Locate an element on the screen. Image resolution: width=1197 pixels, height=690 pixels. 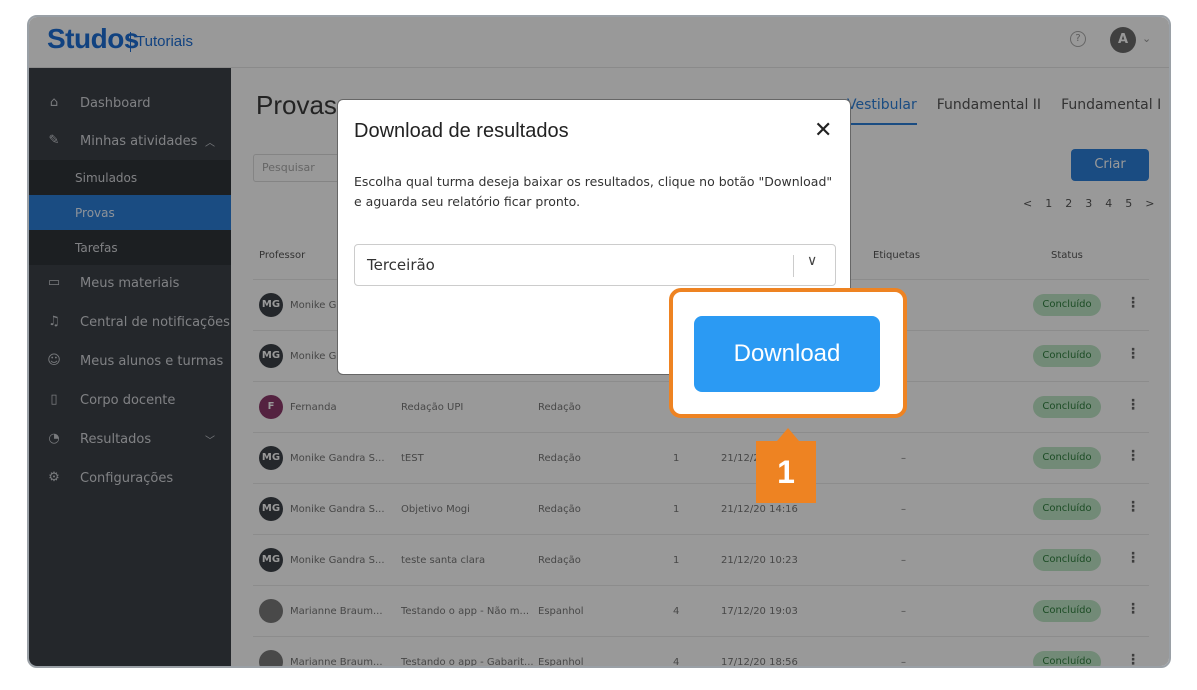
class-select: Terceirão ∨ is located at coordinates (595, 265).